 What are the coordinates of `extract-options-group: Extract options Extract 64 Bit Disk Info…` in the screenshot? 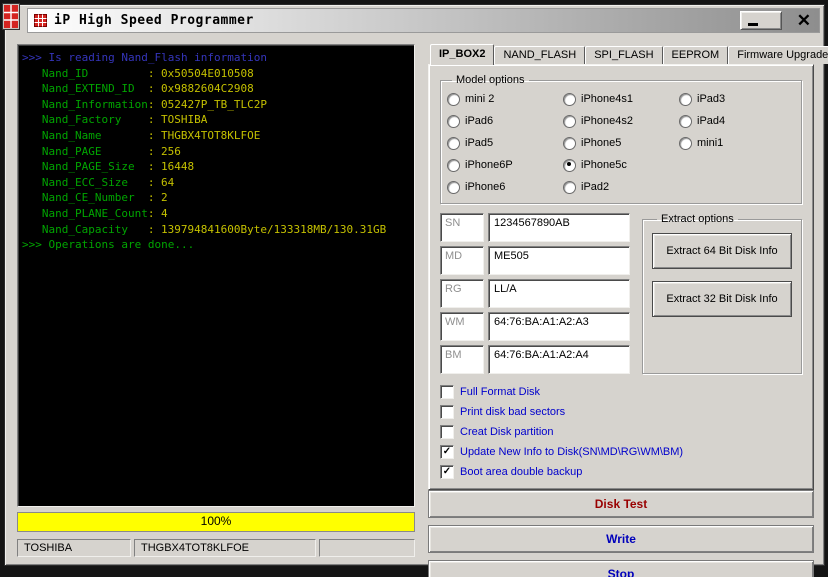 It's located at (722, 293).